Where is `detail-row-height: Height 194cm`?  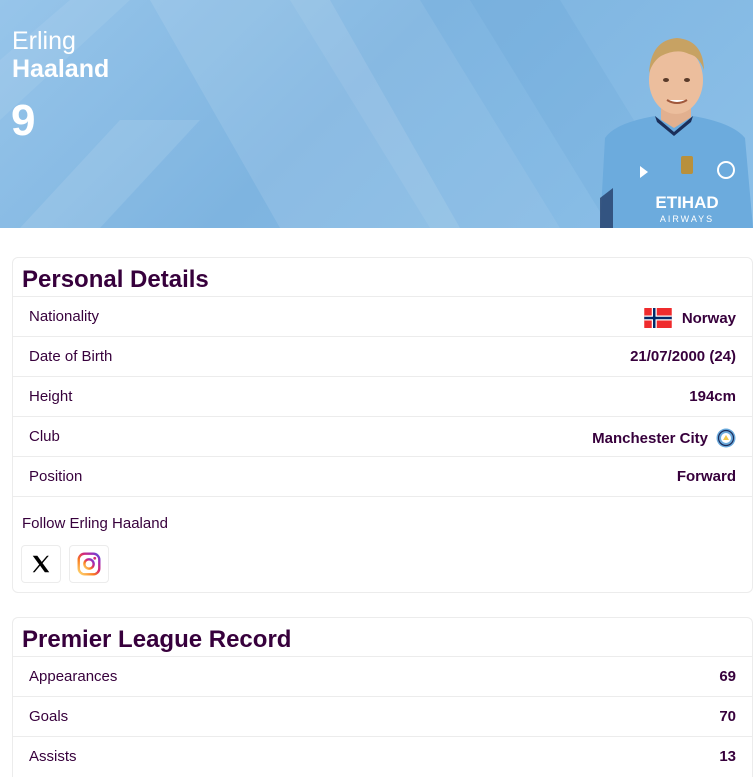 detail-row-height: Height 194cm is located at coordinates (382, 396).